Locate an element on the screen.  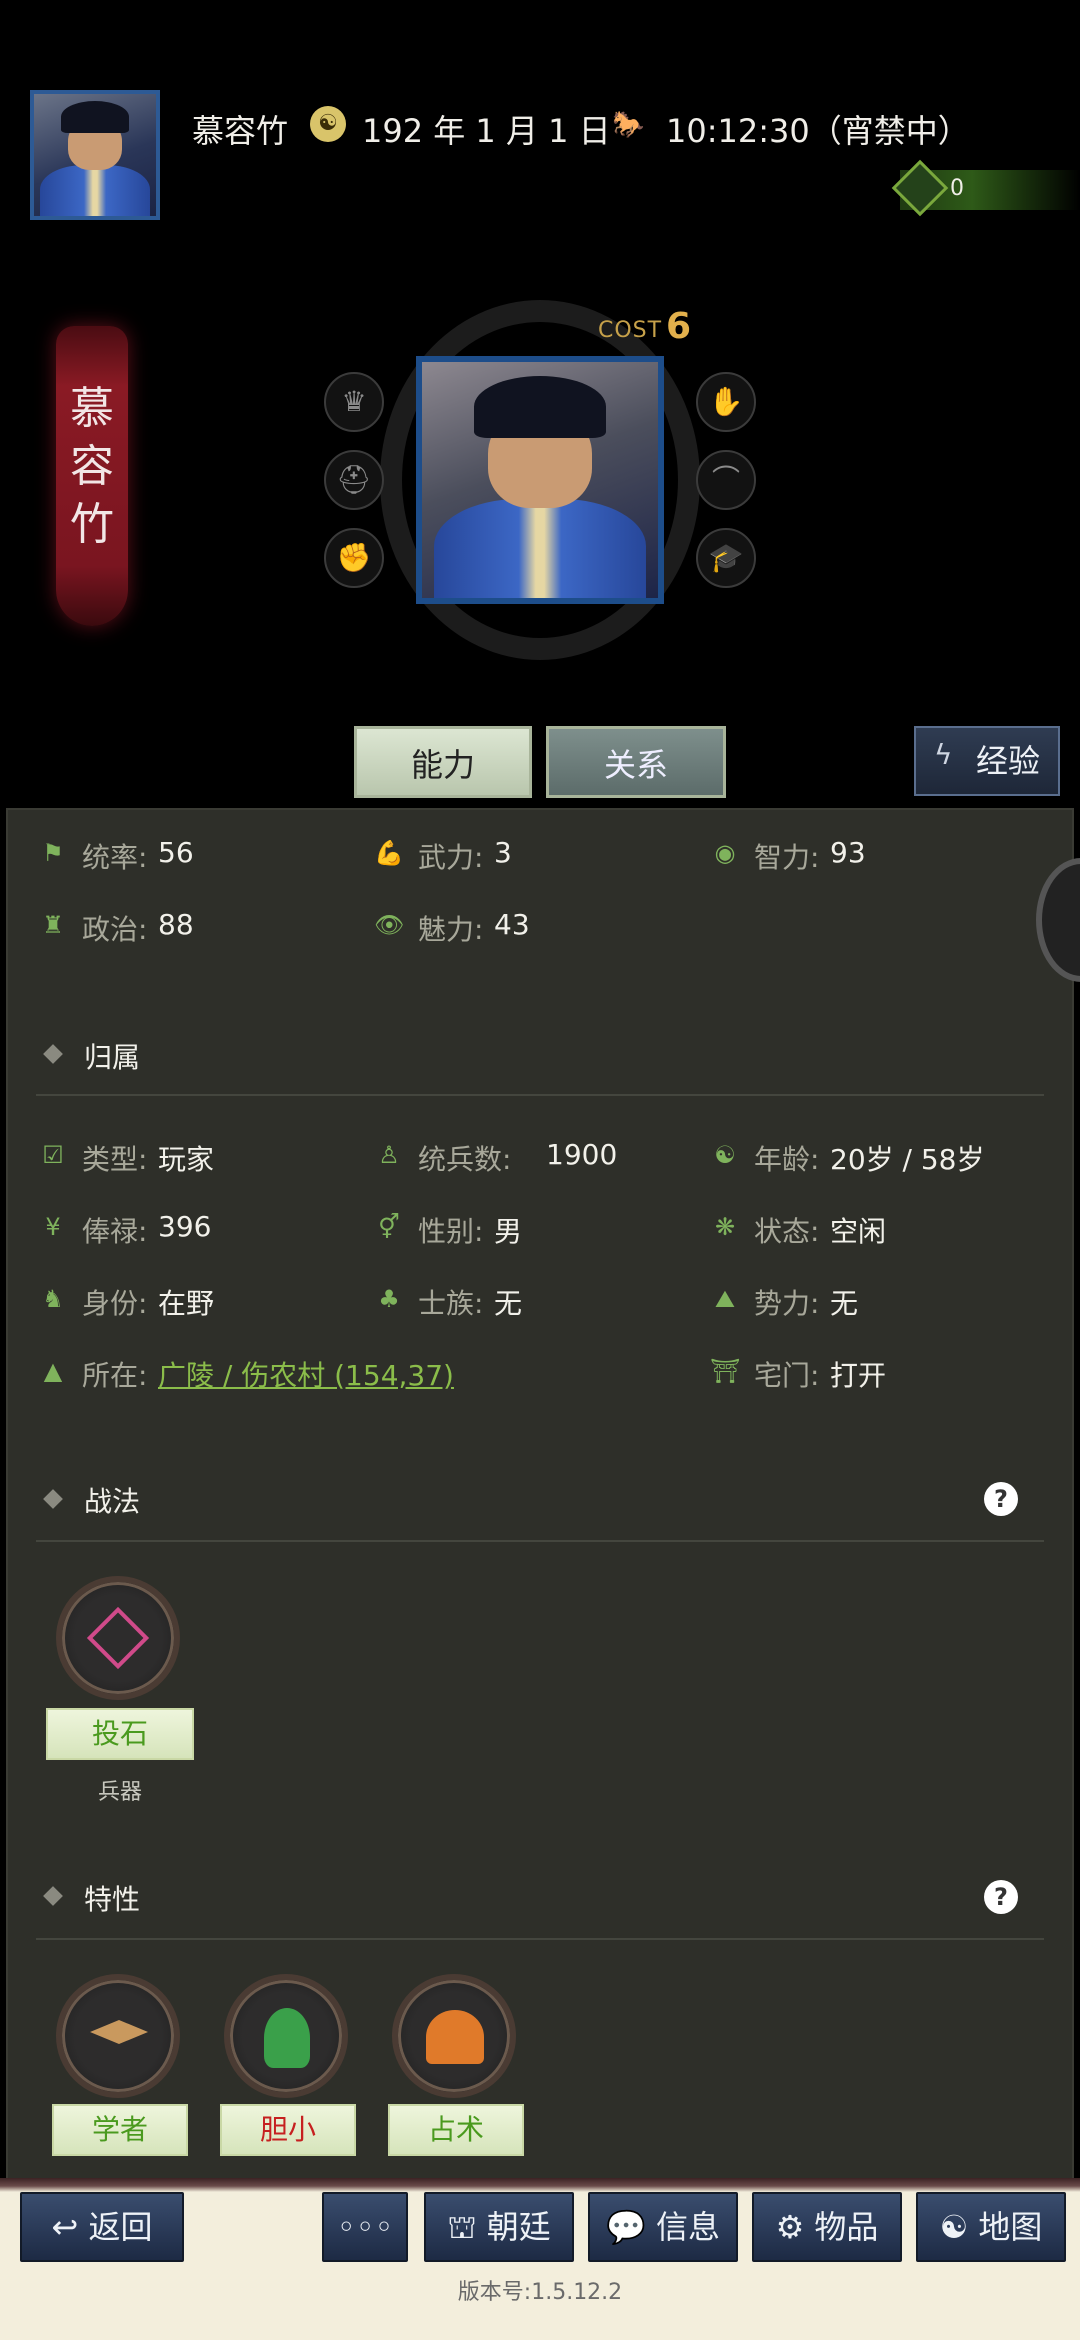
crown-icon: ♛ is located at coordinates (354, 402).